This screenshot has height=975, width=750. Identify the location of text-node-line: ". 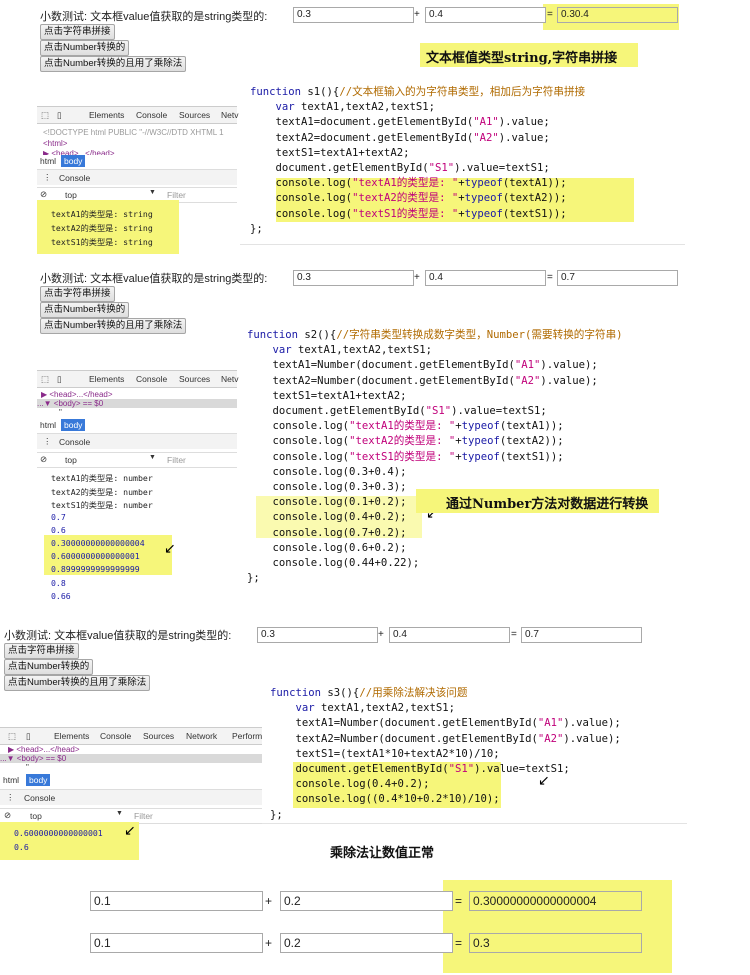
(27, 767).